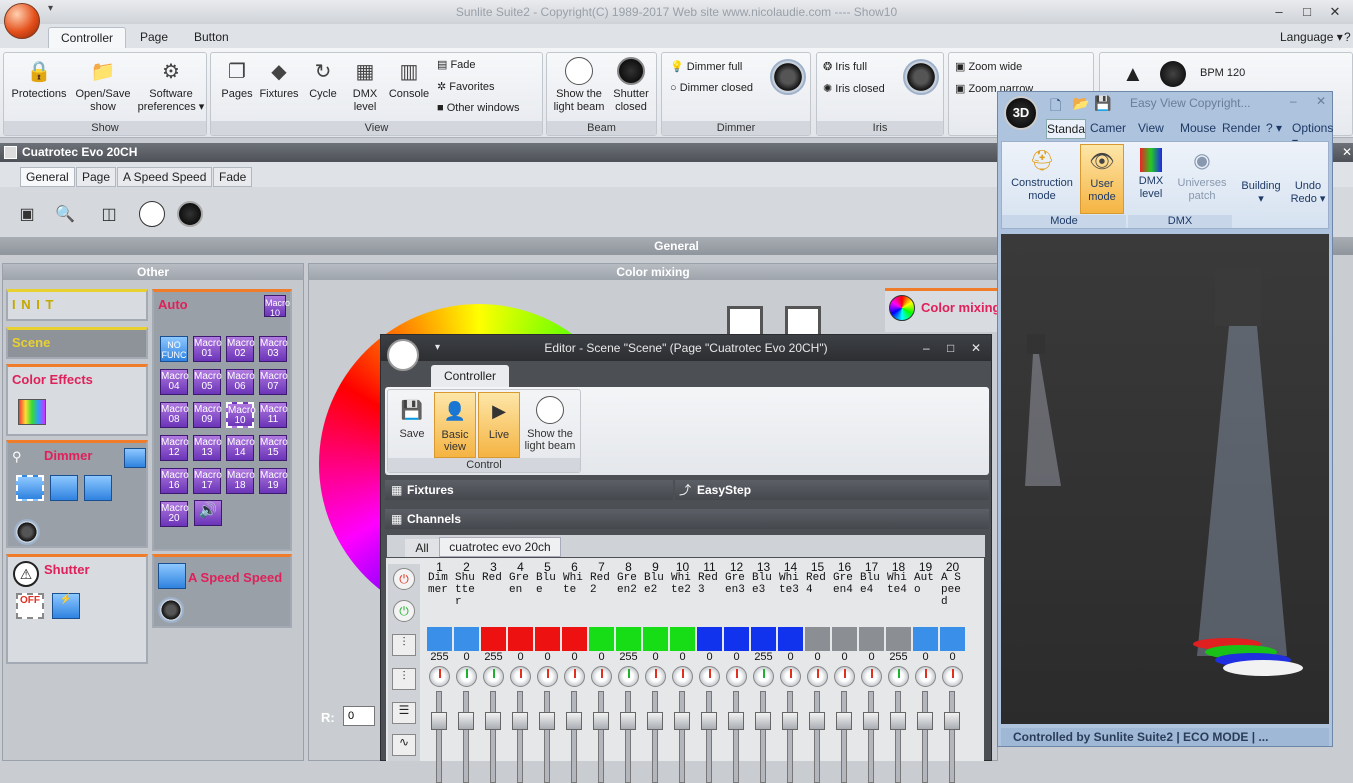  I want to click on macro-10-button: Macro 10, so click(241, 415).